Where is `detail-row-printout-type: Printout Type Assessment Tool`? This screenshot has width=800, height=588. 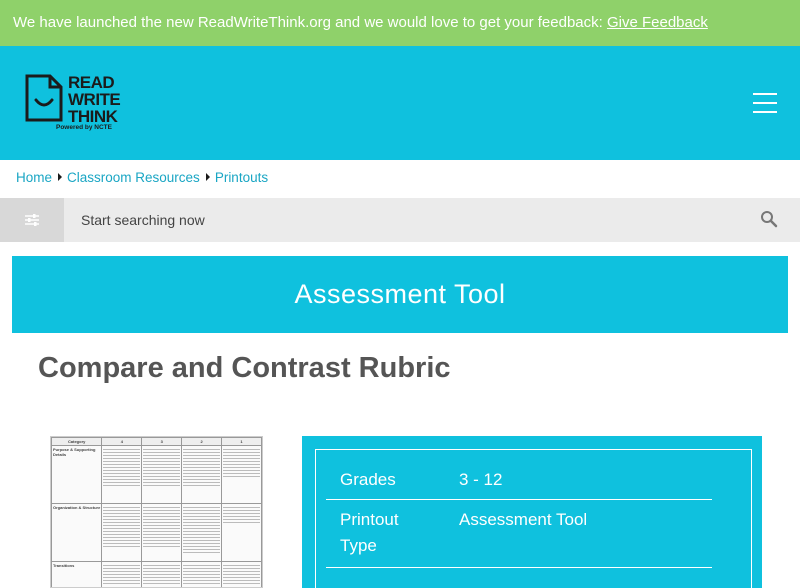
detail-row-printout-type: Printout Type Assessment Tool is located at coordinates (519, 537).